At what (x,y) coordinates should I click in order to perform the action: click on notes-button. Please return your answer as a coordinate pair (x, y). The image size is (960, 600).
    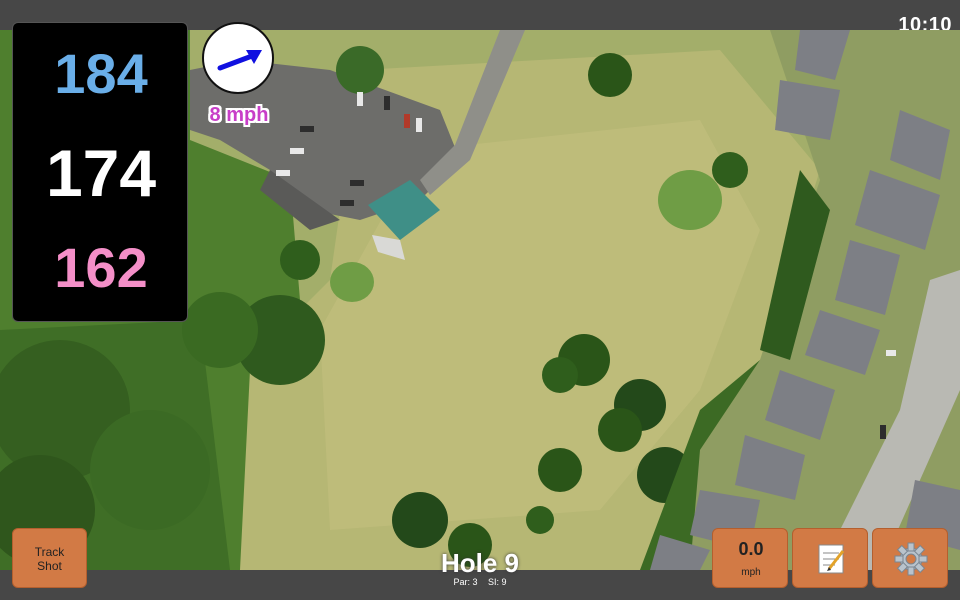
    Looking at the image, I should click on (830, 558).